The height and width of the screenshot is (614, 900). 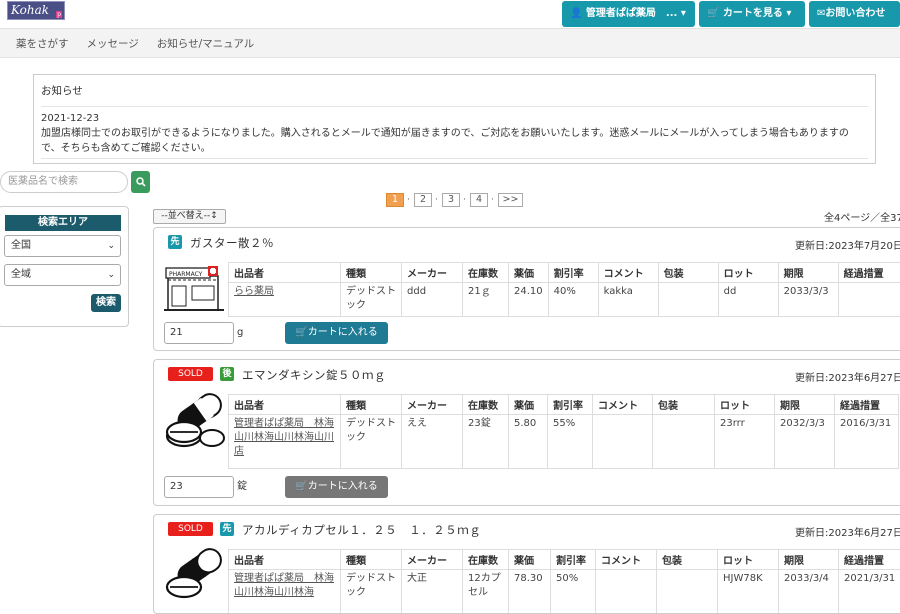 What do you see at coordinates (314, 375) in the screenshot?
I see `product-name: エマンダキシン錠５０ｍｇ` at bounding box center [314, 375].